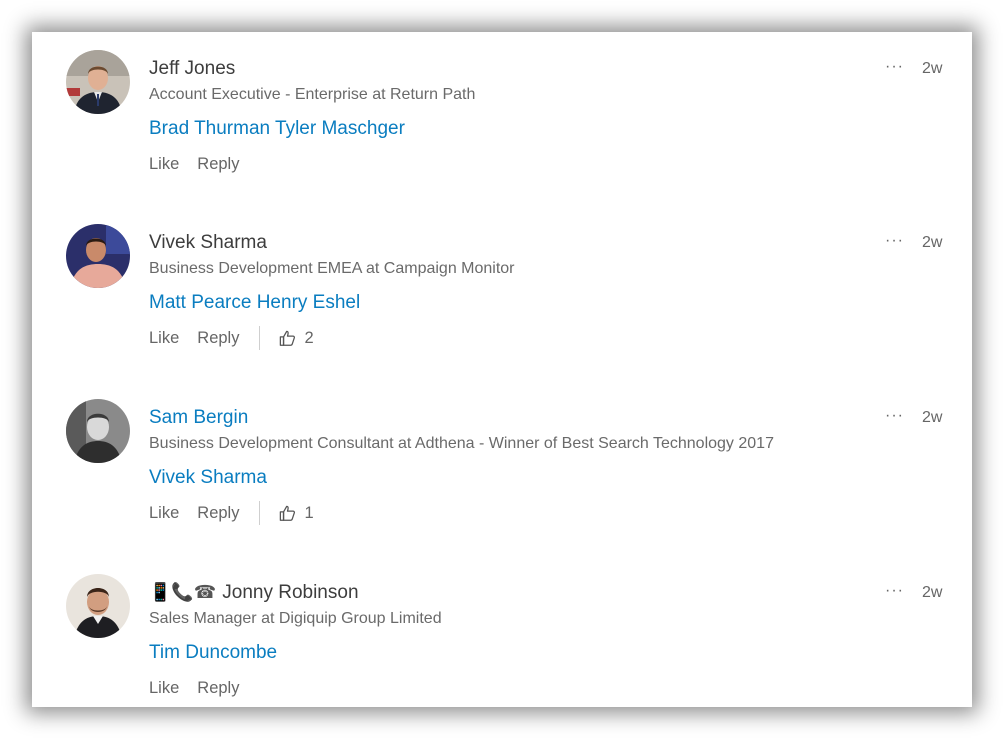 The image size is (1004, 739). I want to click on comment-actions: Like Reply 2, so click(231, 338).